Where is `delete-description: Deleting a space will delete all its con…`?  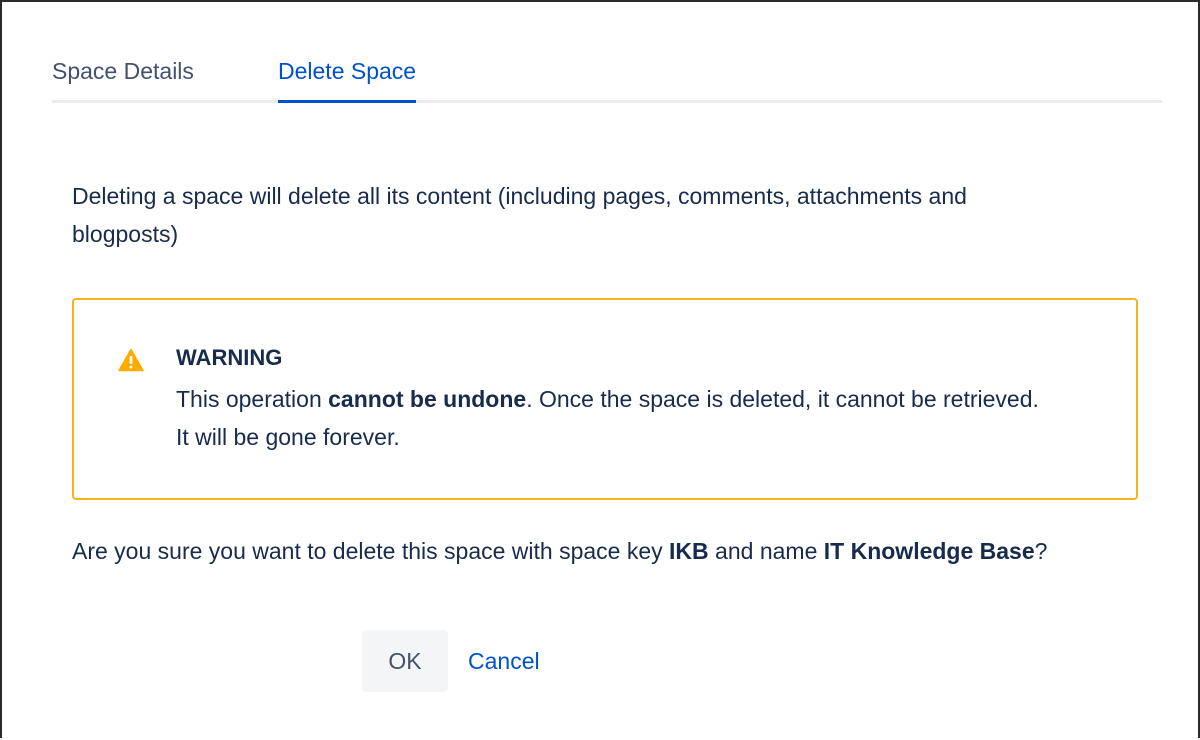
delete-description: Deleting a space will delete all its con… is located at coordinates (519, 215).